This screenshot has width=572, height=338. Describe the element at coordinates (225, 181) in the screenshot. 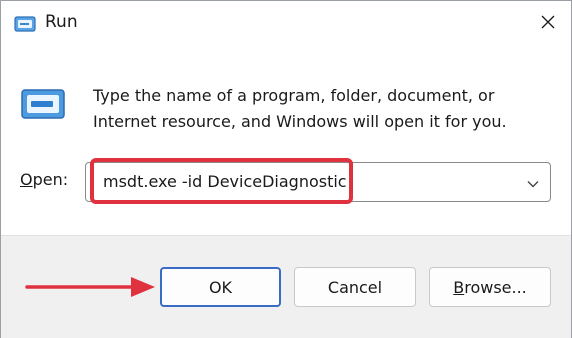

I see `open-input: msdt.exe -id DeviceDiagnostic` at that location.